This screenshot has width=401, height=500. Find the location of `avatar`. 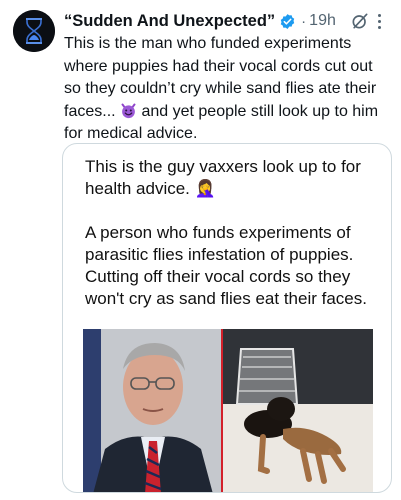

avatar is located at coordinates (34, 31).